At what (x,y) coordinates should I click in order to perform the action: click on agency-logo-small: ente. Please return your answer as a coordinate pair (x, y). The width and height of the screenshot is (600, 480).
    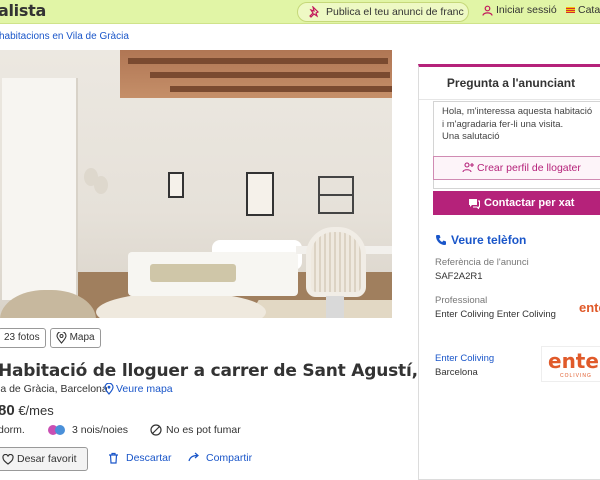
    Looking at the image, I should click on (589, 308).